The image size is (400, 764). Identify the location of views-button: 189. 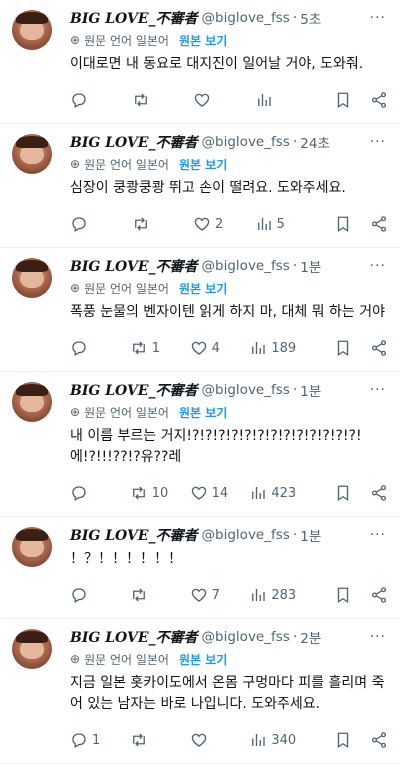
(272, 348).